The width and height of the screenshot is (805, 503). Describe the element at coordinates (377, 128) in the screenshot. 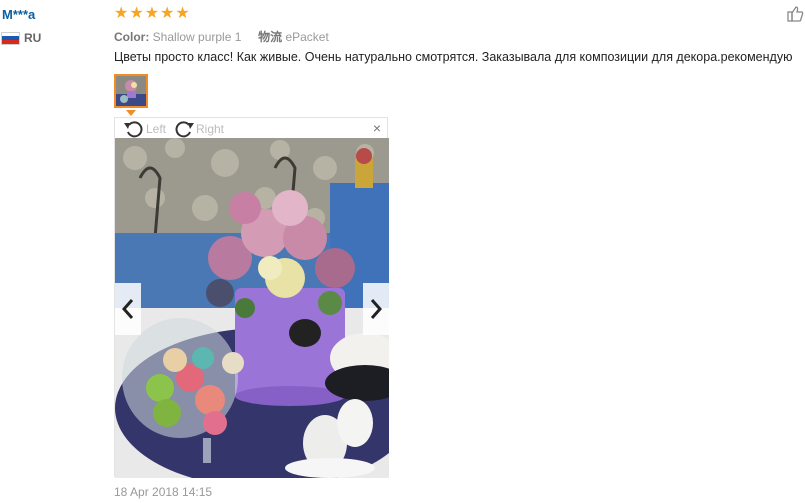

I see `close-icon: ×` at that location.